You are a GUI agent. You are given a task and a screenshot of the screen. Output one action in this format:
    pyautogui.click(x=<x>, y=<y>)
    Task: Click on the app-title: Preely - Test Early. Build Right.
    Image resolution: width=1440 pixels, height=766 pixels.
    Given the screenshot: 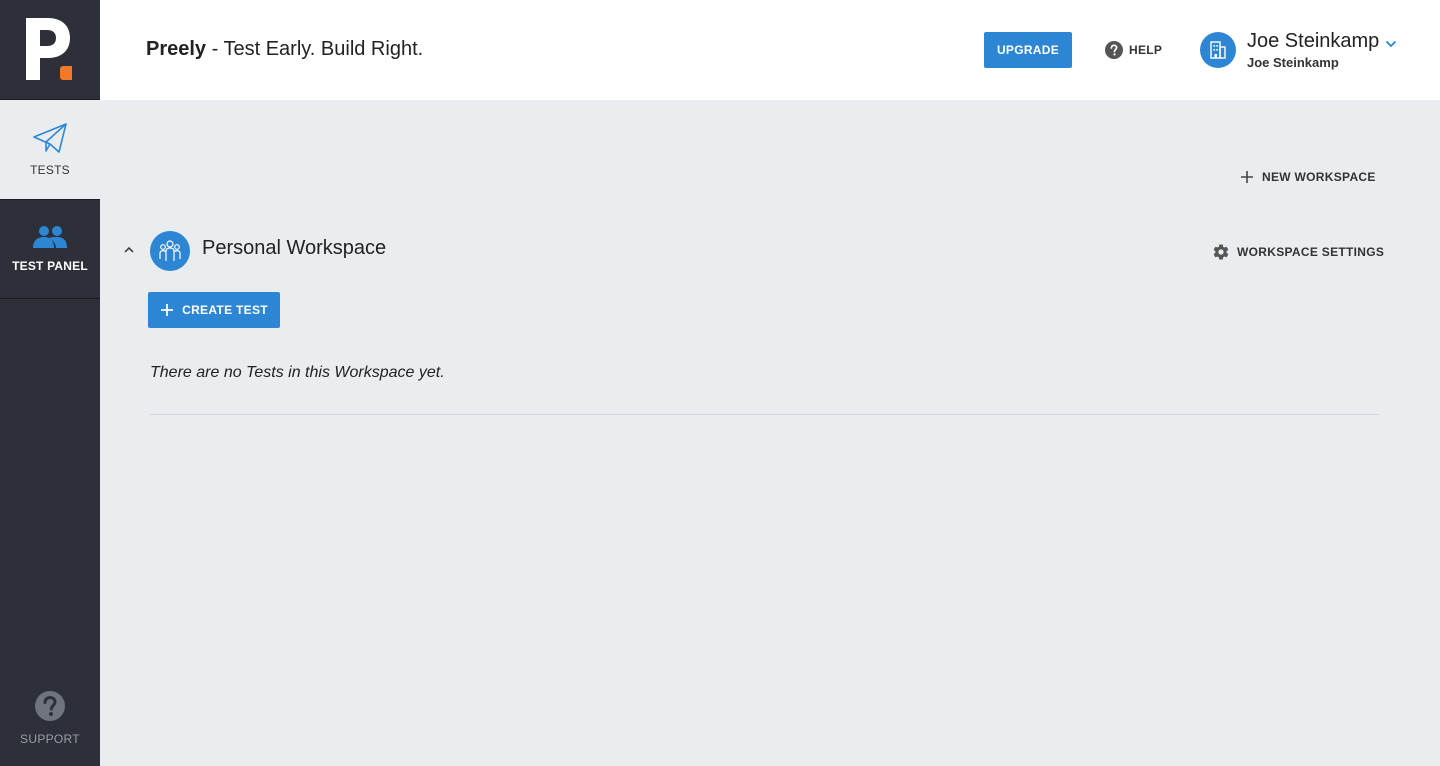 What is the action you would take?
    pyautogui.click(x=284, y=49)
    